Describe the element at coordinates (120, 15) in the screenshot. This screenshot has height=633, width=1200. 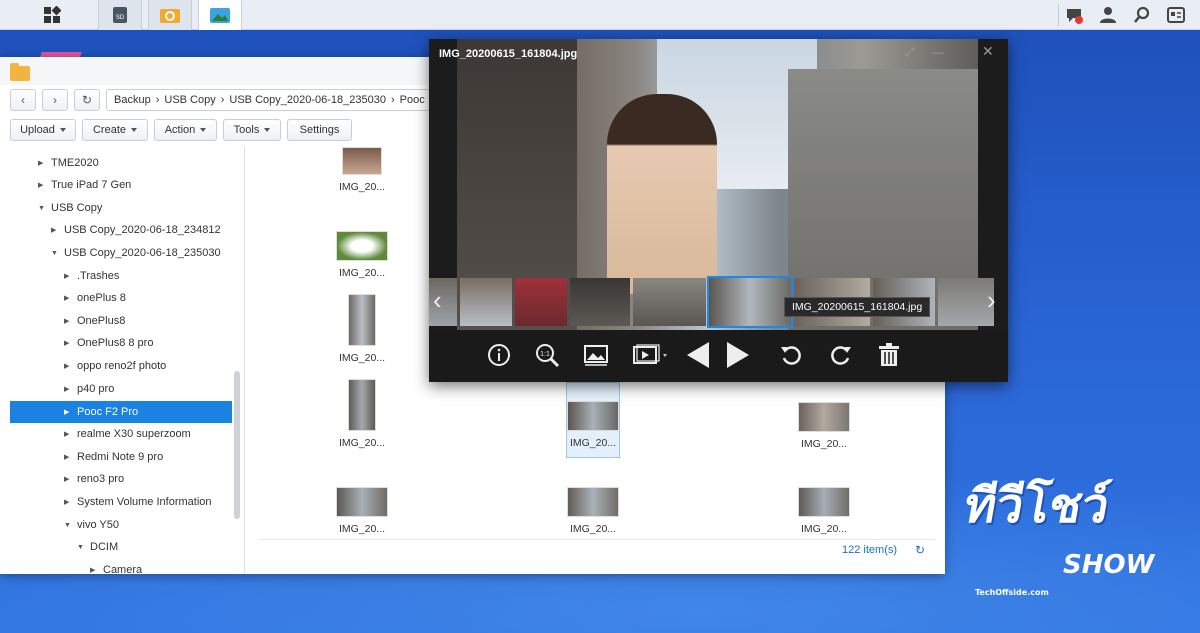
I see `taskbar-usb-copy: SD` at that location.